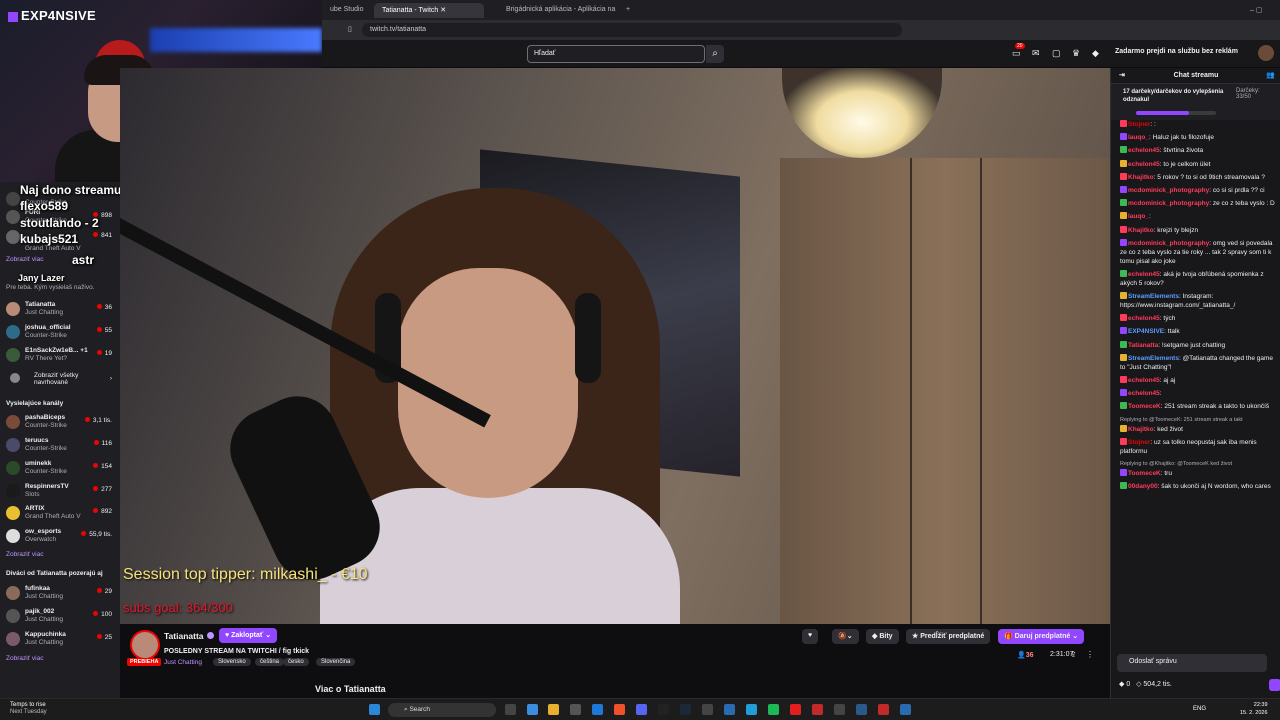 The image size is (1280, 720). What do you see at coordinates (60, 469) in the screenshot?
I see `sidebar-item-uminekk: uminekk Counter-Strike 154` at bounding box center [60, 469].